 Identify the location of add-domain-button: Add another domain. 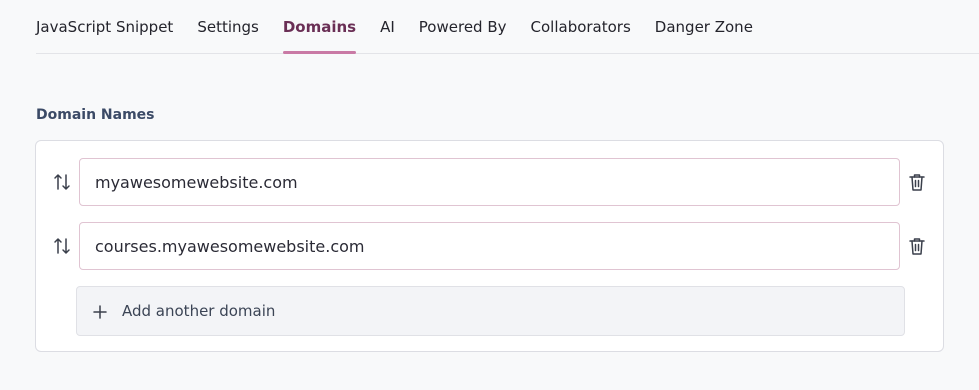
(490, 311).